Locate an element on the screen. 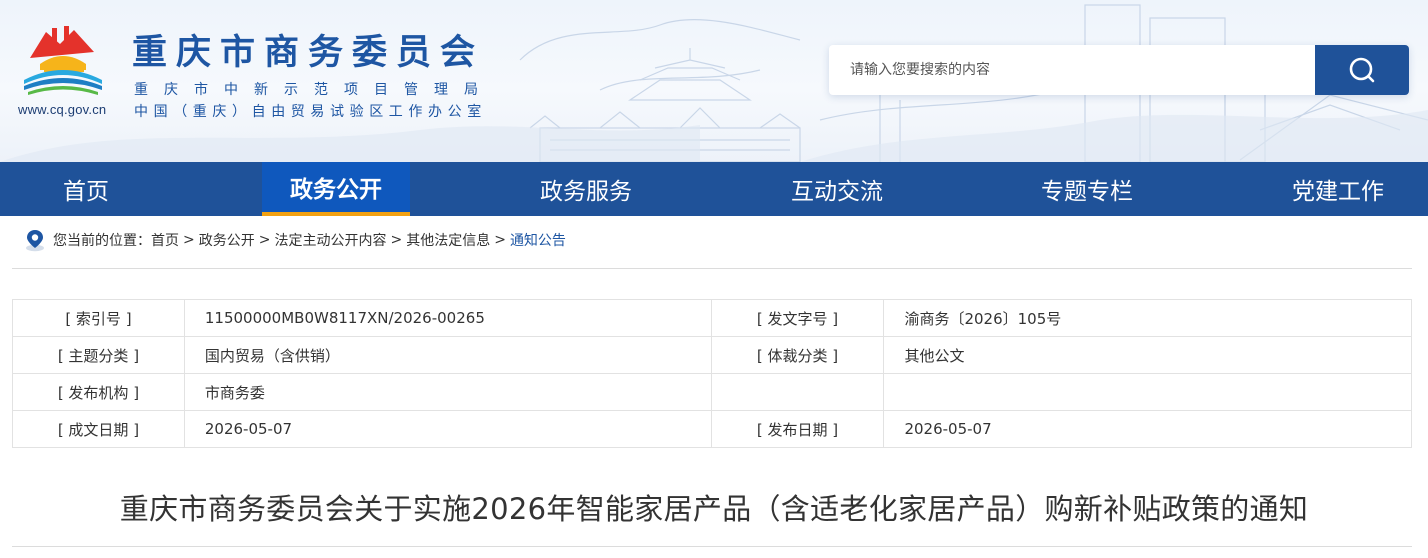 Image resolution: width=1428 pixels, height=558 pixels. table-row: [ 成文日期 ] 2026-05-07 [ 发布日期 ] 2026-05-07 is located at coordinates (712, 429).